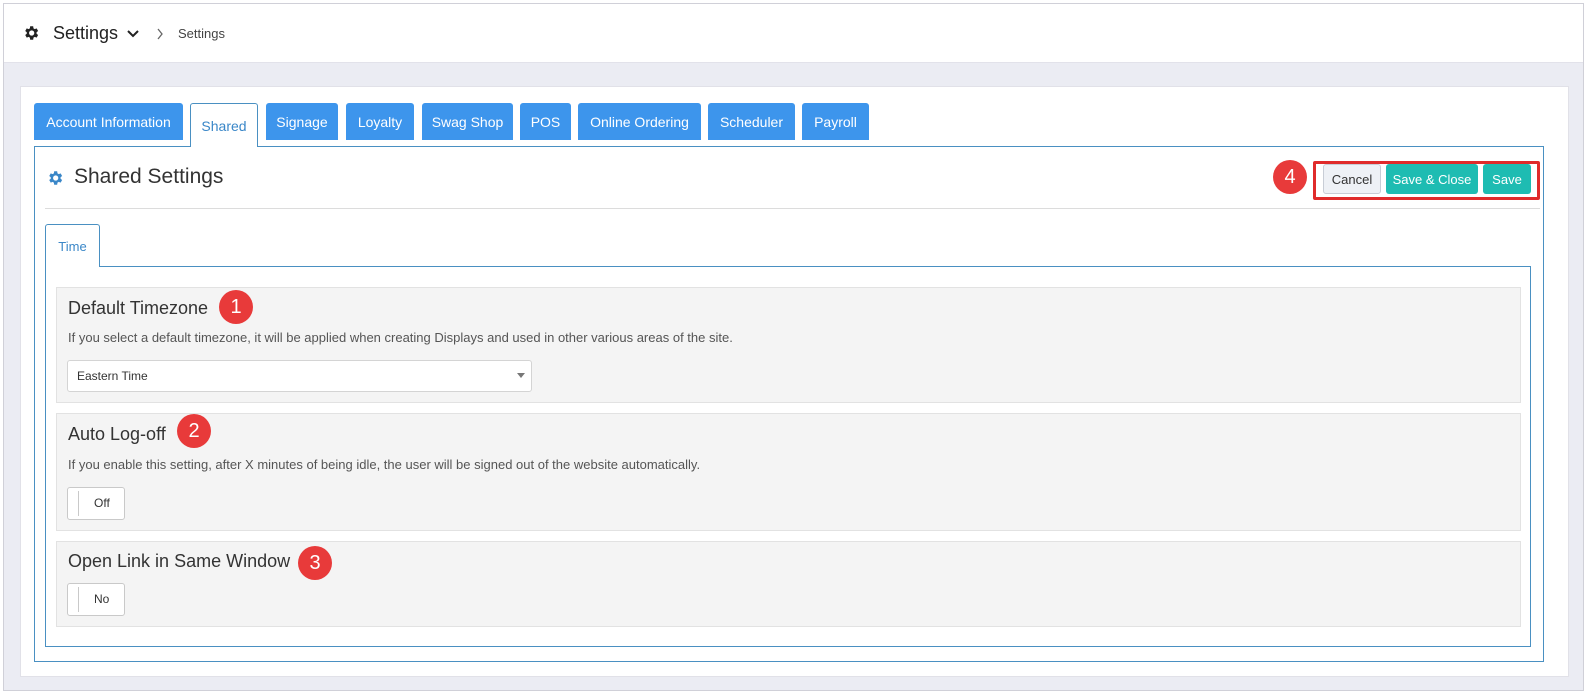 Image resolution: width=1589 pixels, height=697 pixels. I want to click on tab-pos: POS, so click(545, 121).